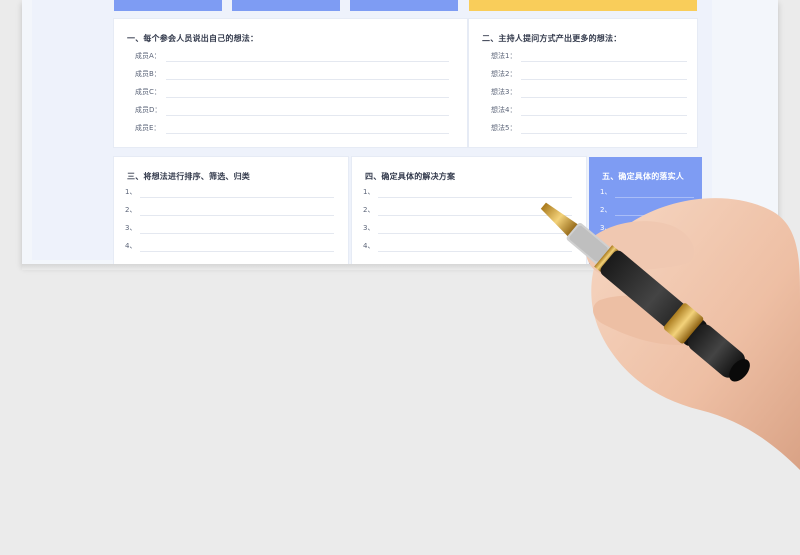 Image resolution: width=800 pixels, height=555 pixels. What do you see at coordinates (193, 38) in the screenshot?
I see `section-title: 一、每个参会人员说出自己的想法：` at bounding box center [193, 38].